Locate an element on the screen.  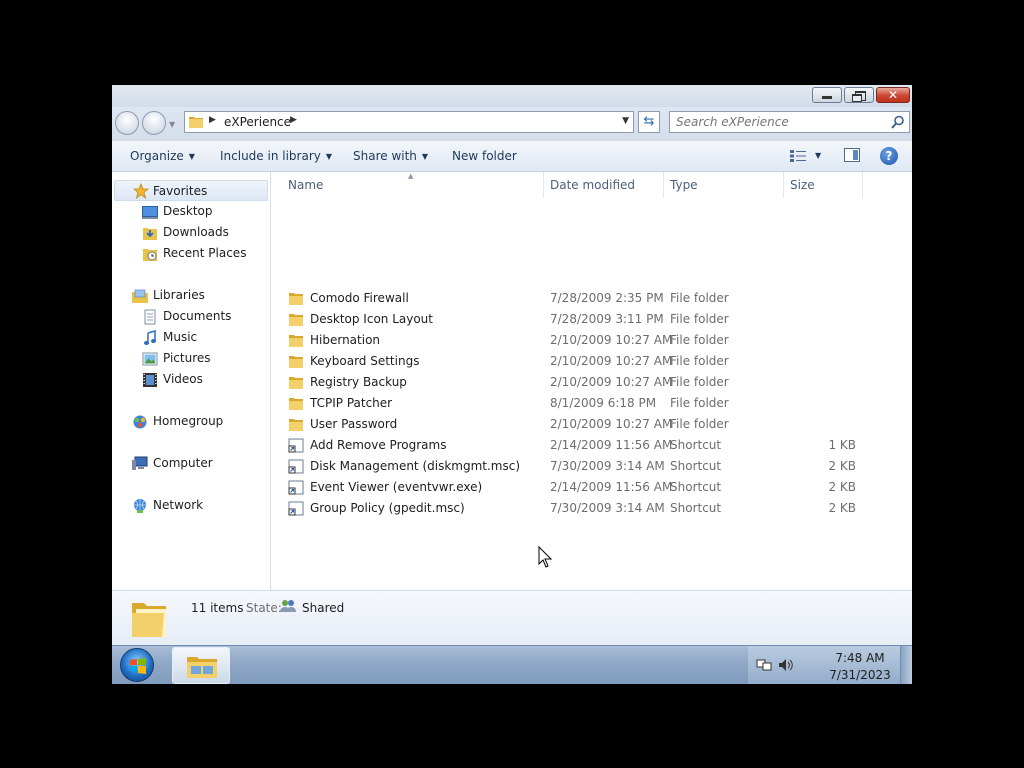
recent-pages-dropdown: ▼ is located at coordinates (172, 124).